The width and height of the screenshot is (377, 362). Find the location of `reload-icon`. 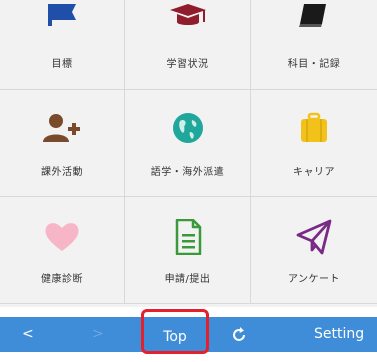

reload-icon is located at coordinates (239, 334).